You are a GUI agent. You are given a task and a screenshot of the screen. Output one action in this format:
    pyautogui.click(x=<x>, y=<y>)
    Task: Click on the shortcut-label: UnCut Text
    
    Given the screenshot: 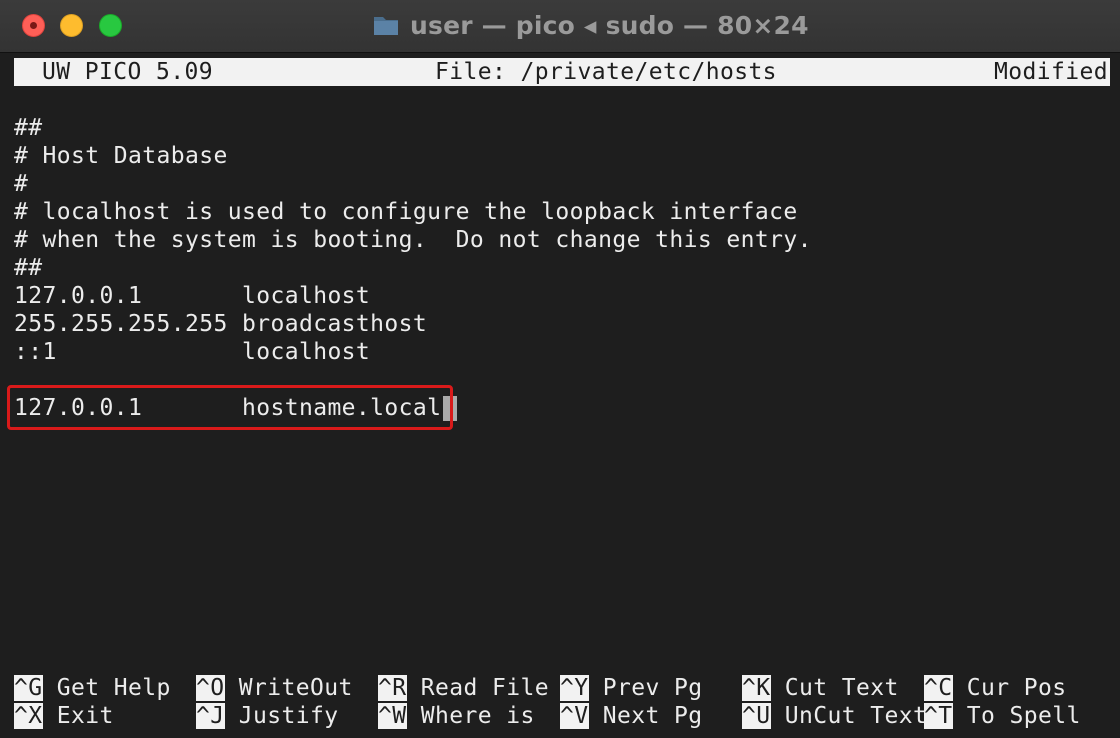 What is the action you would take?
    pyautogui.click(x=849, y=716)
    